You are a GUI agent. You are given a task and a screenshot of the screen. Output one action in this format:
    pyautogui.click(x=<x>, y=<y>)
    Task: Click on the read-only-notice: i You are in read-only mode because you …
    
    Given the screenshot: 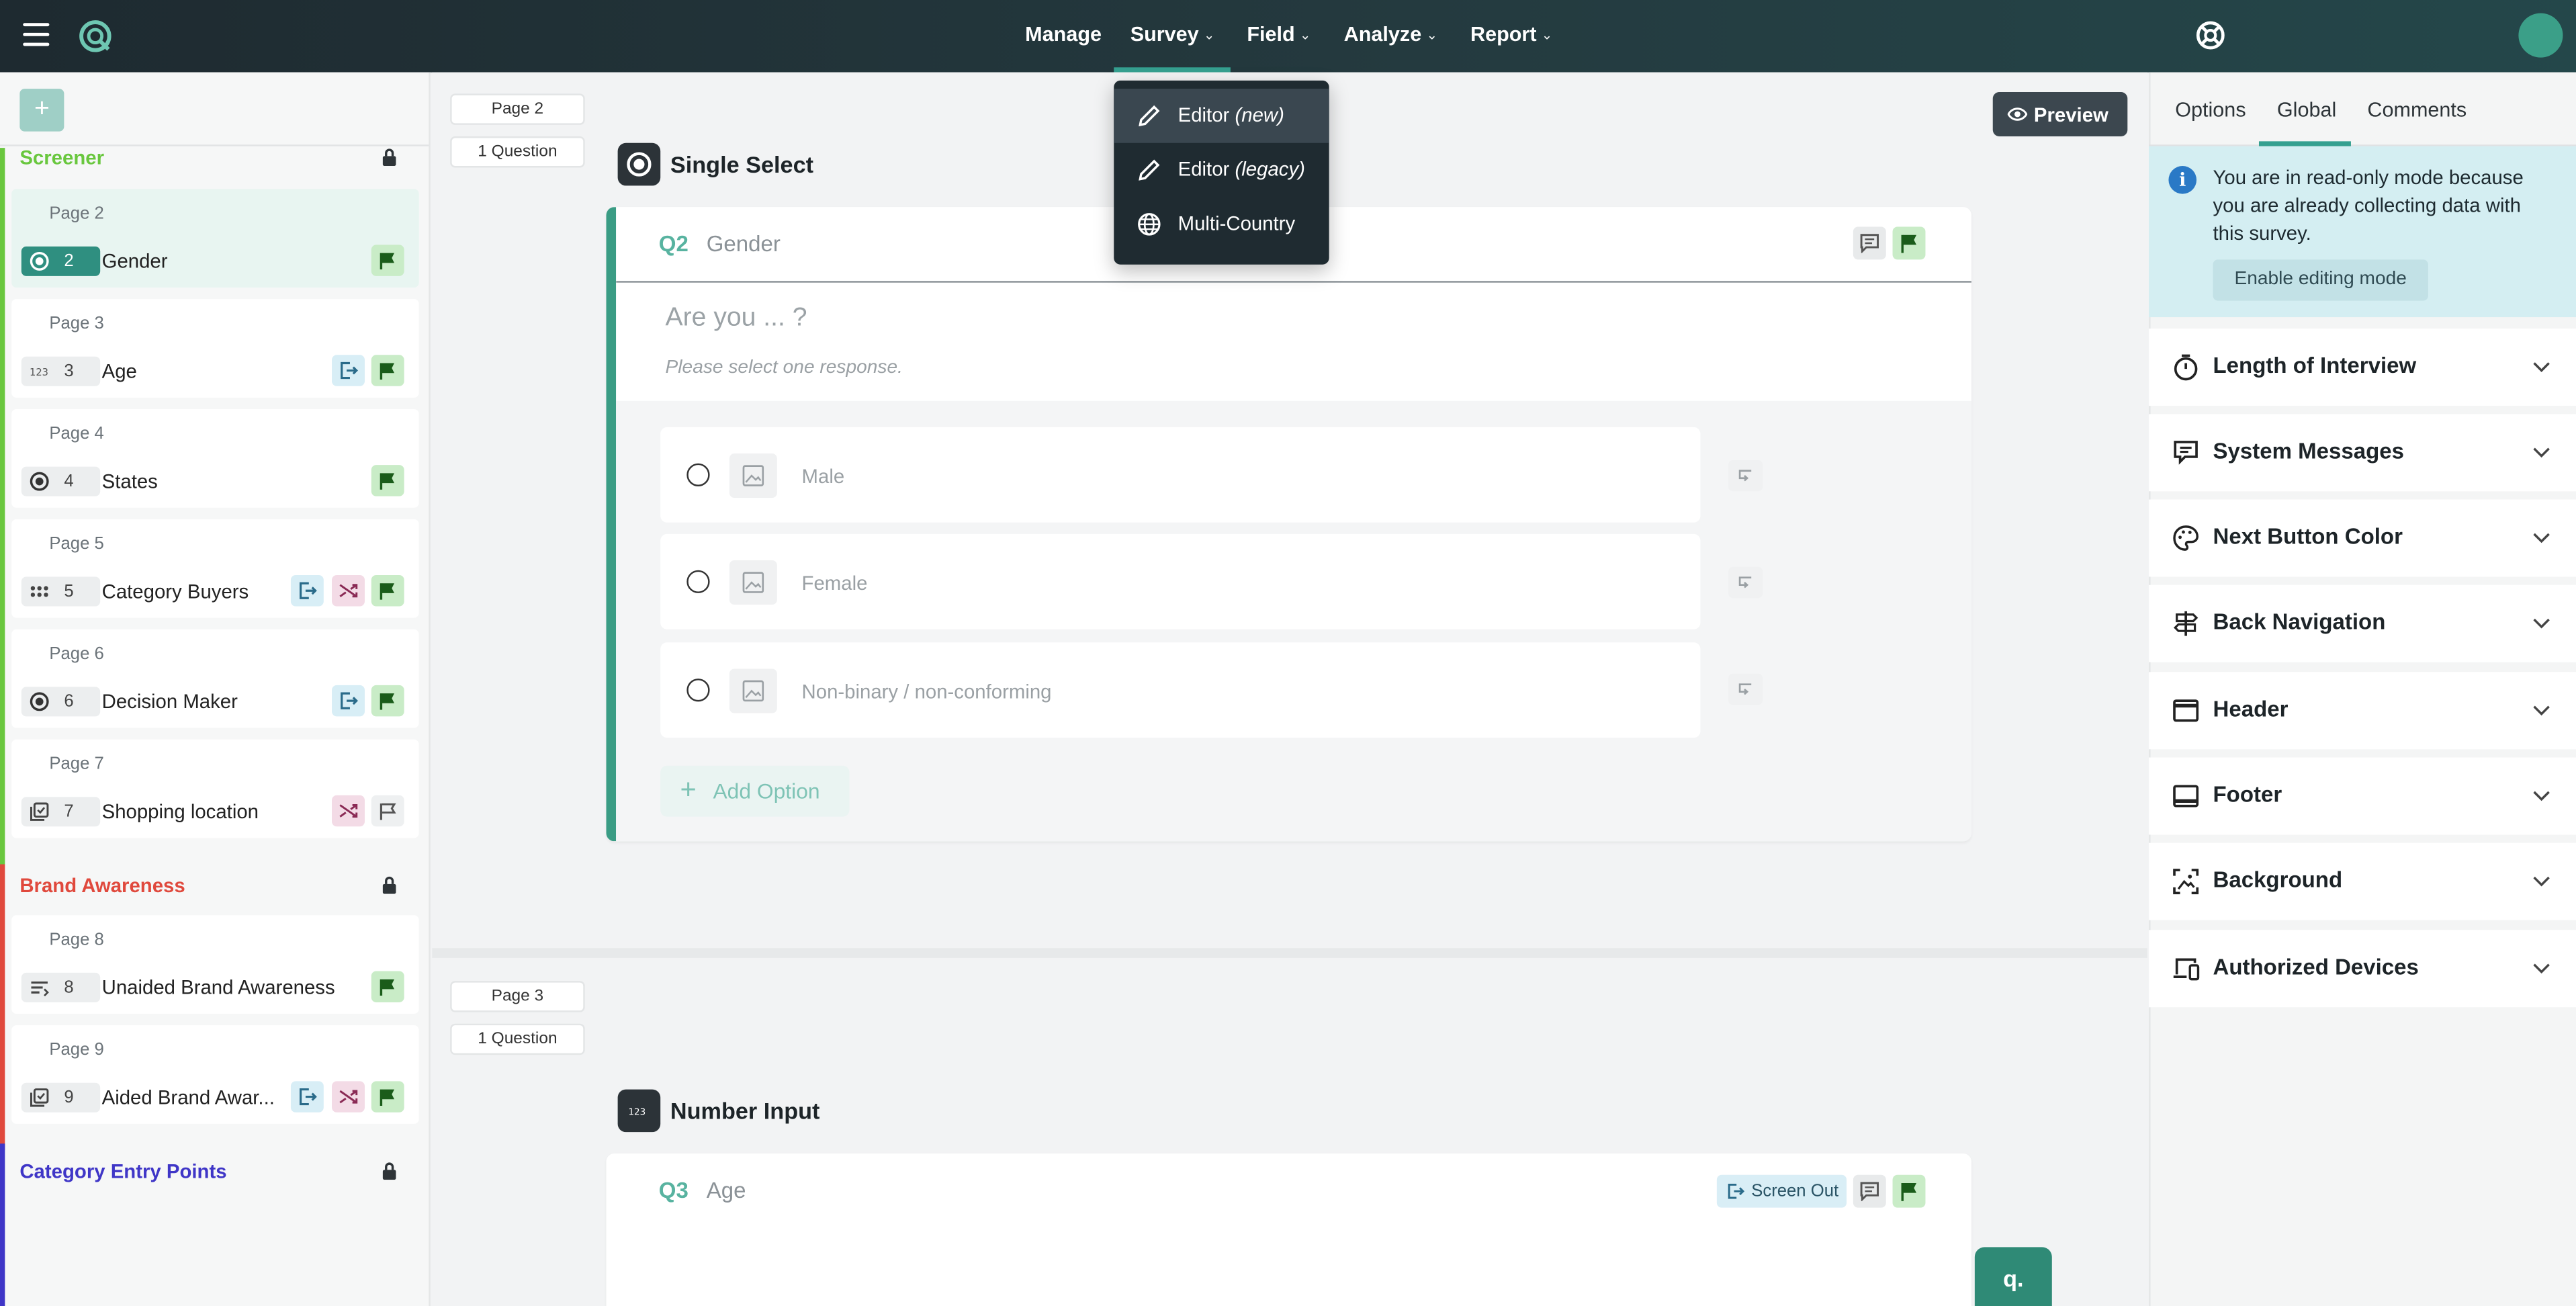 What is the action you would take?
    pyautogui.click(x=2363, y=232)
    